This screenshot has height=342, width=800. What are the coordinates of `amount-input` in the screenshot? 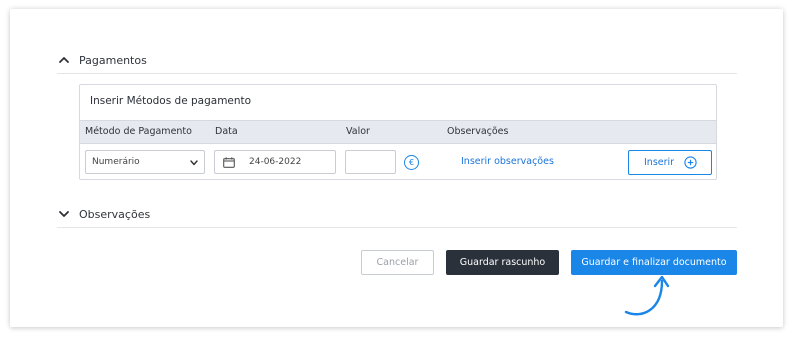 It's located at (370, 162).